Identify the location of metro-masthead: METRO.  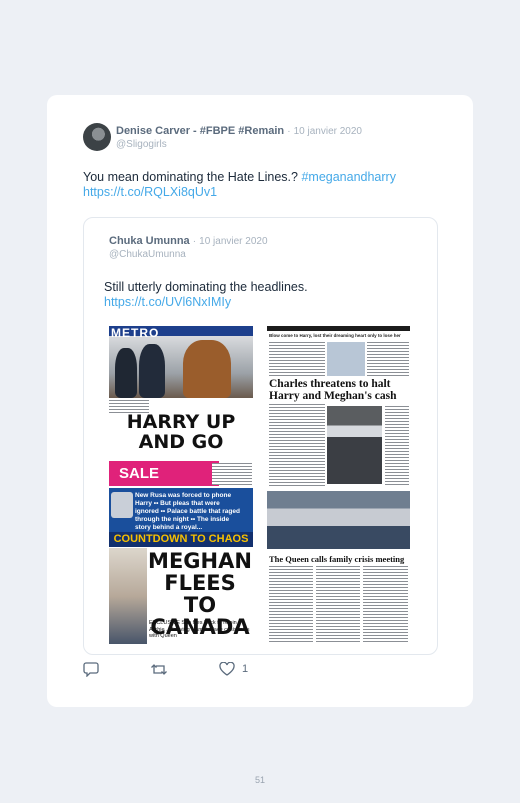
(135, 333).